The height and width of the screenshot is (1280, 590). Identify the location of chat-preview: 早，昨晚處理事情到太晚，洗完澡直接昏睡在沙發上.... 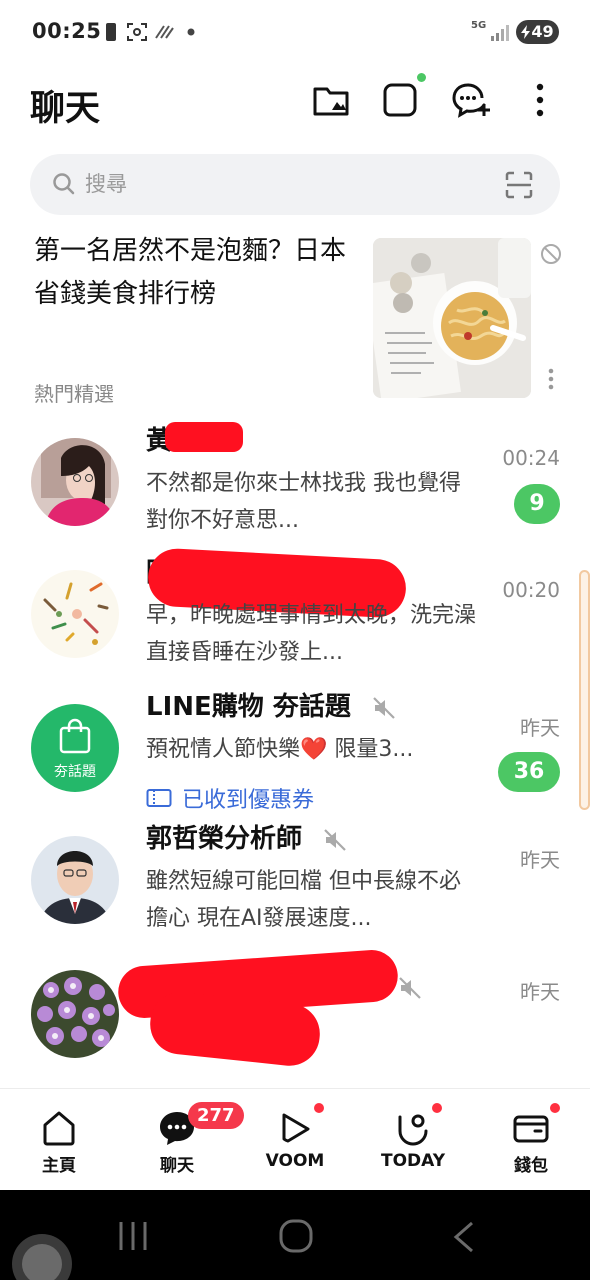
(311, 634).